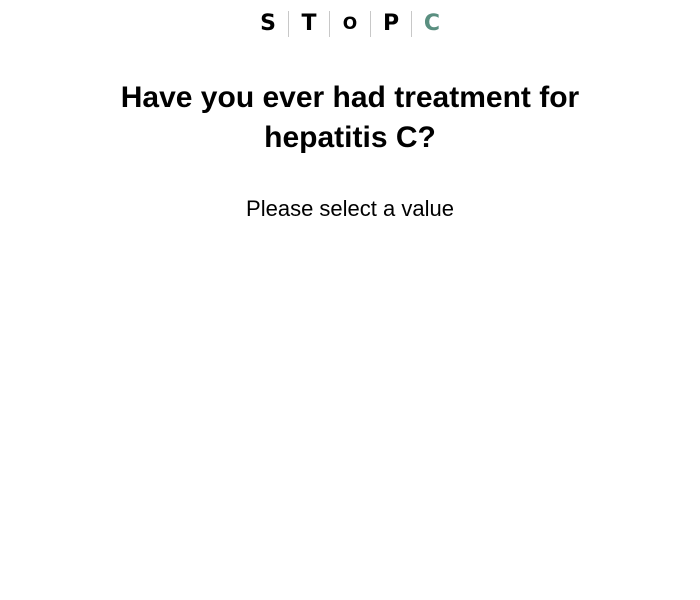  I want to click on logo-letter-s: S, so click(268, 23).